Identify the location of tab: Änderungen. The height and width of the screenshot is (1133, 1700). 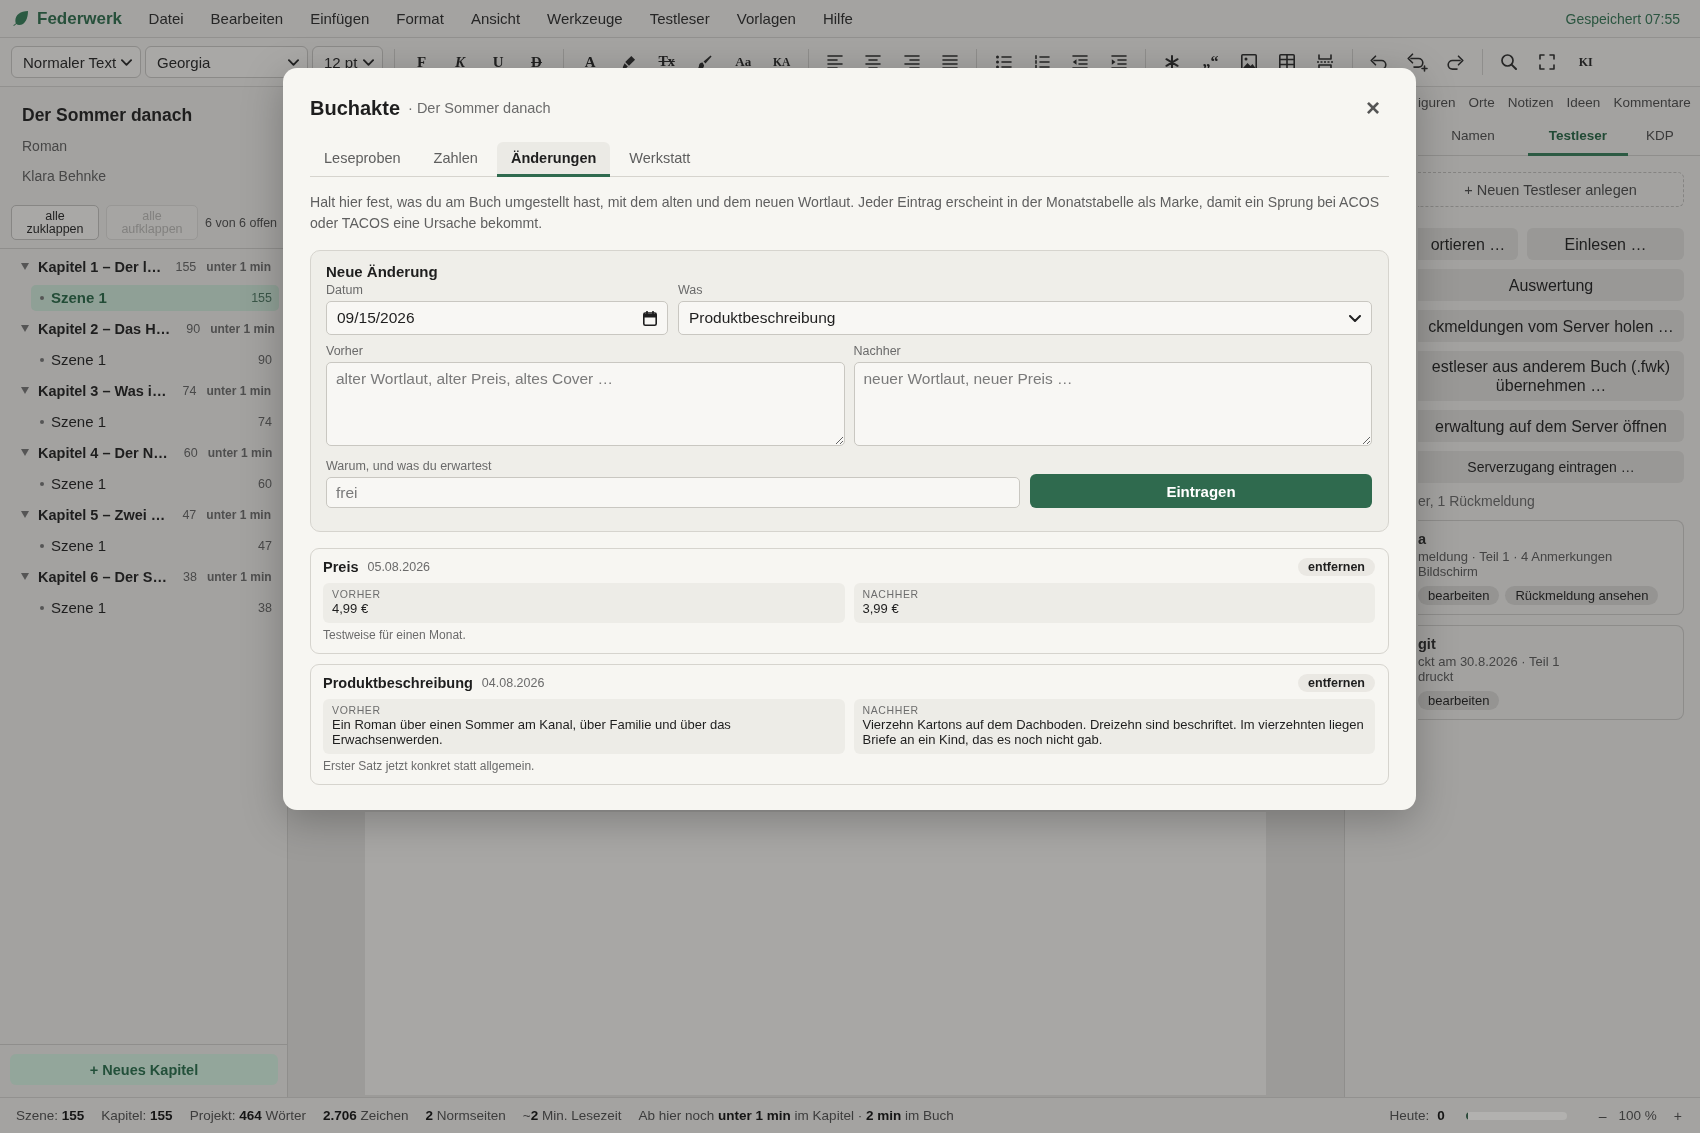
(553, 159).